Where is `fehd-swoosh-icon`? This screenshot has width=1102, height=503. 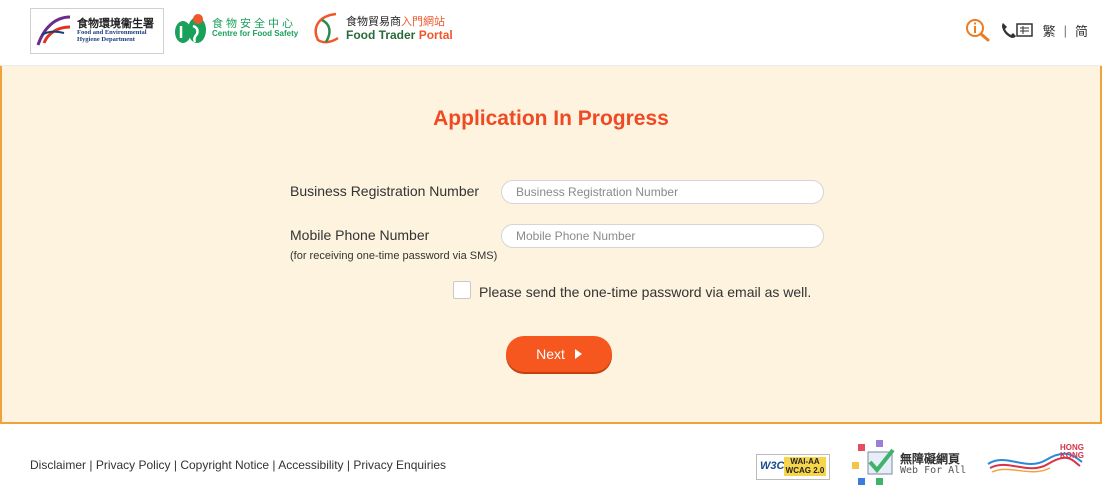 fehd-swoosh-icon is located at coordinates (53, 30).